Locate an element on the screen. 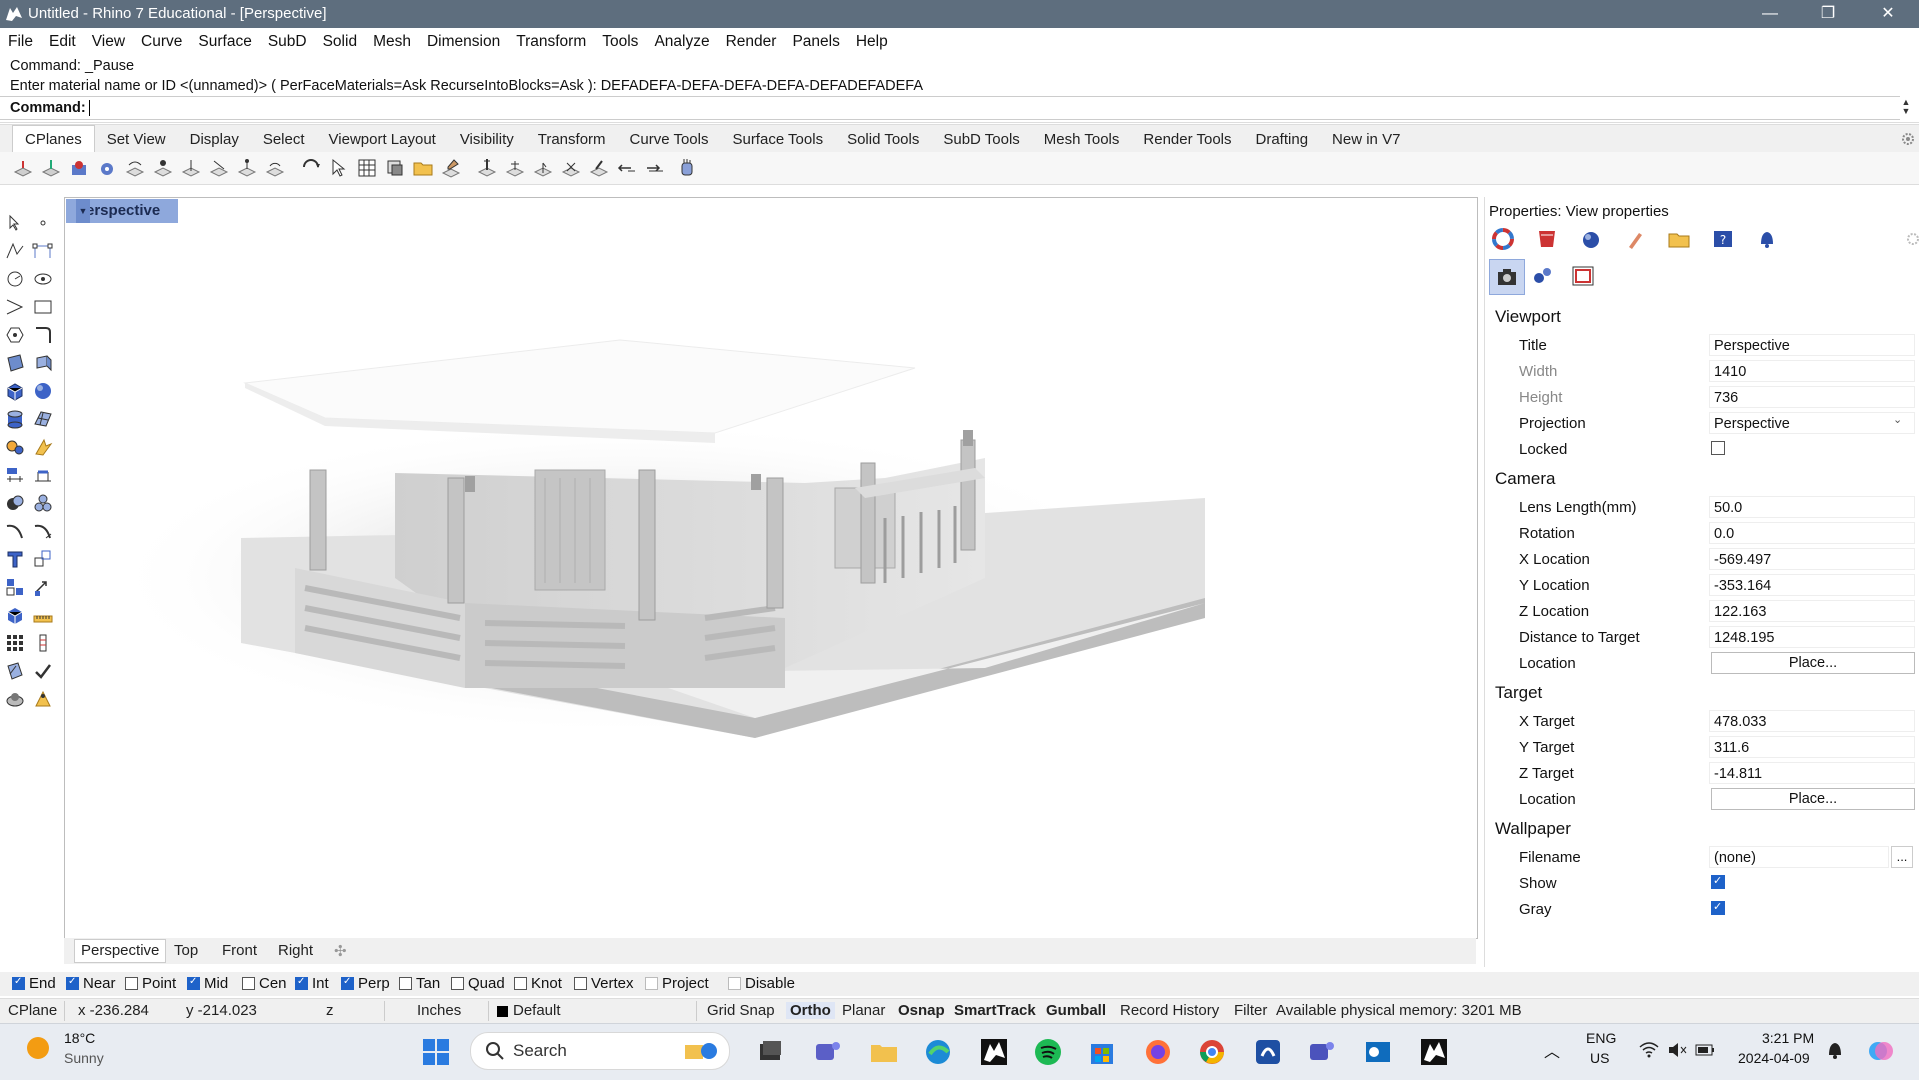  gumball-toggle: Gumball is located at coordinates (1076, 1010).